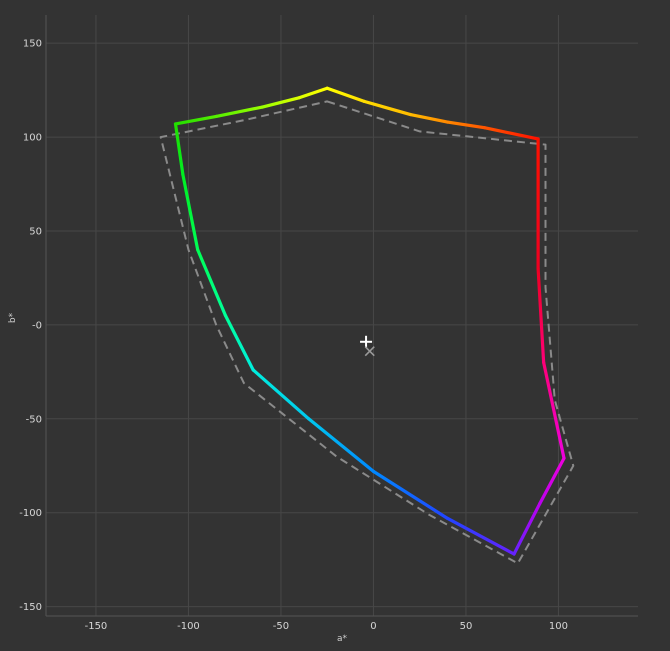 This screenshot has width=670, height=651. What do you see at coordinates (35, 231) in the screenshot?
I see `y-tick-label: 50` at bounding box center [35, 231].